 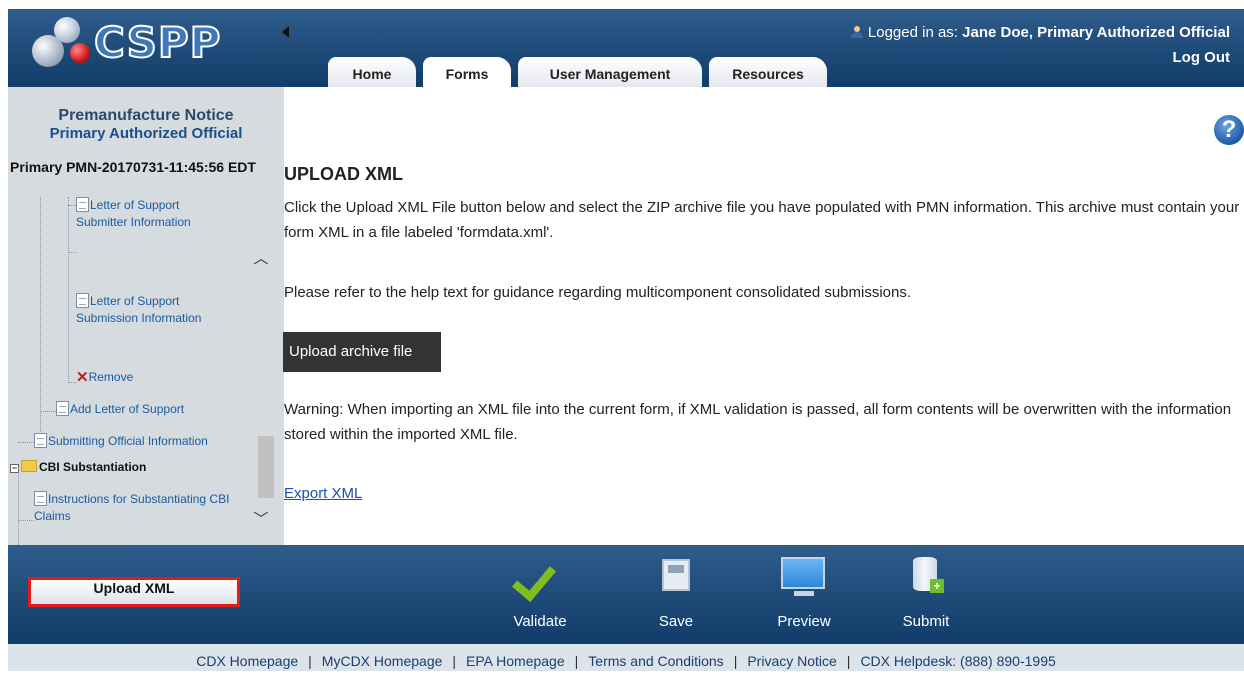 I want to click on monitor-icon, so click(x=803, y=573).